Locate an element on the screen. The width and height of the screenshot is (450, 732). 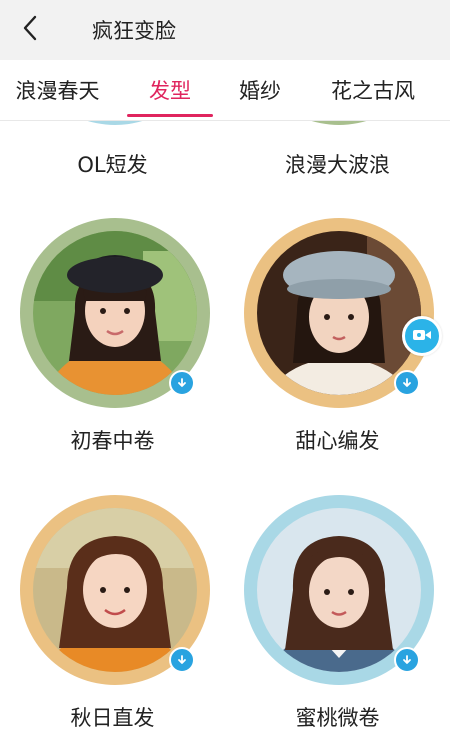
style-label: 浪漫大波浪 is located at coordinates (337, 165).